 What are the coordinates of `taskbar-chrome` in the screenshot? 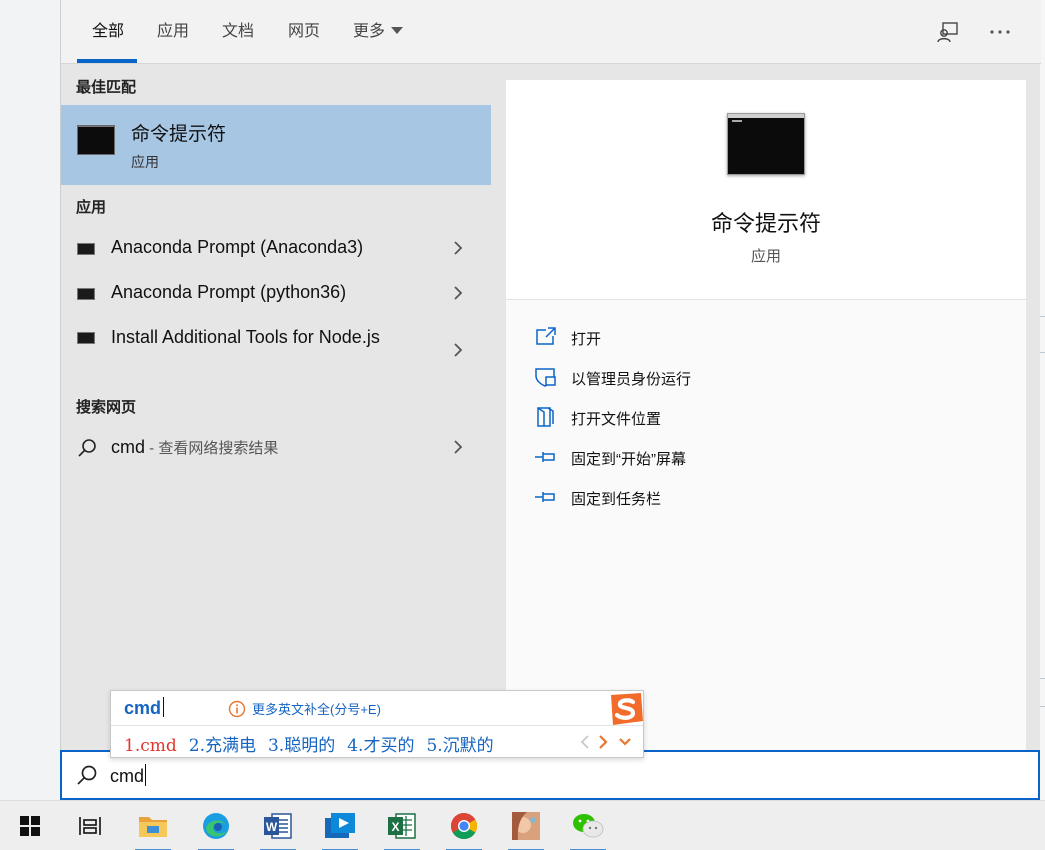 It's located at (464, 825).